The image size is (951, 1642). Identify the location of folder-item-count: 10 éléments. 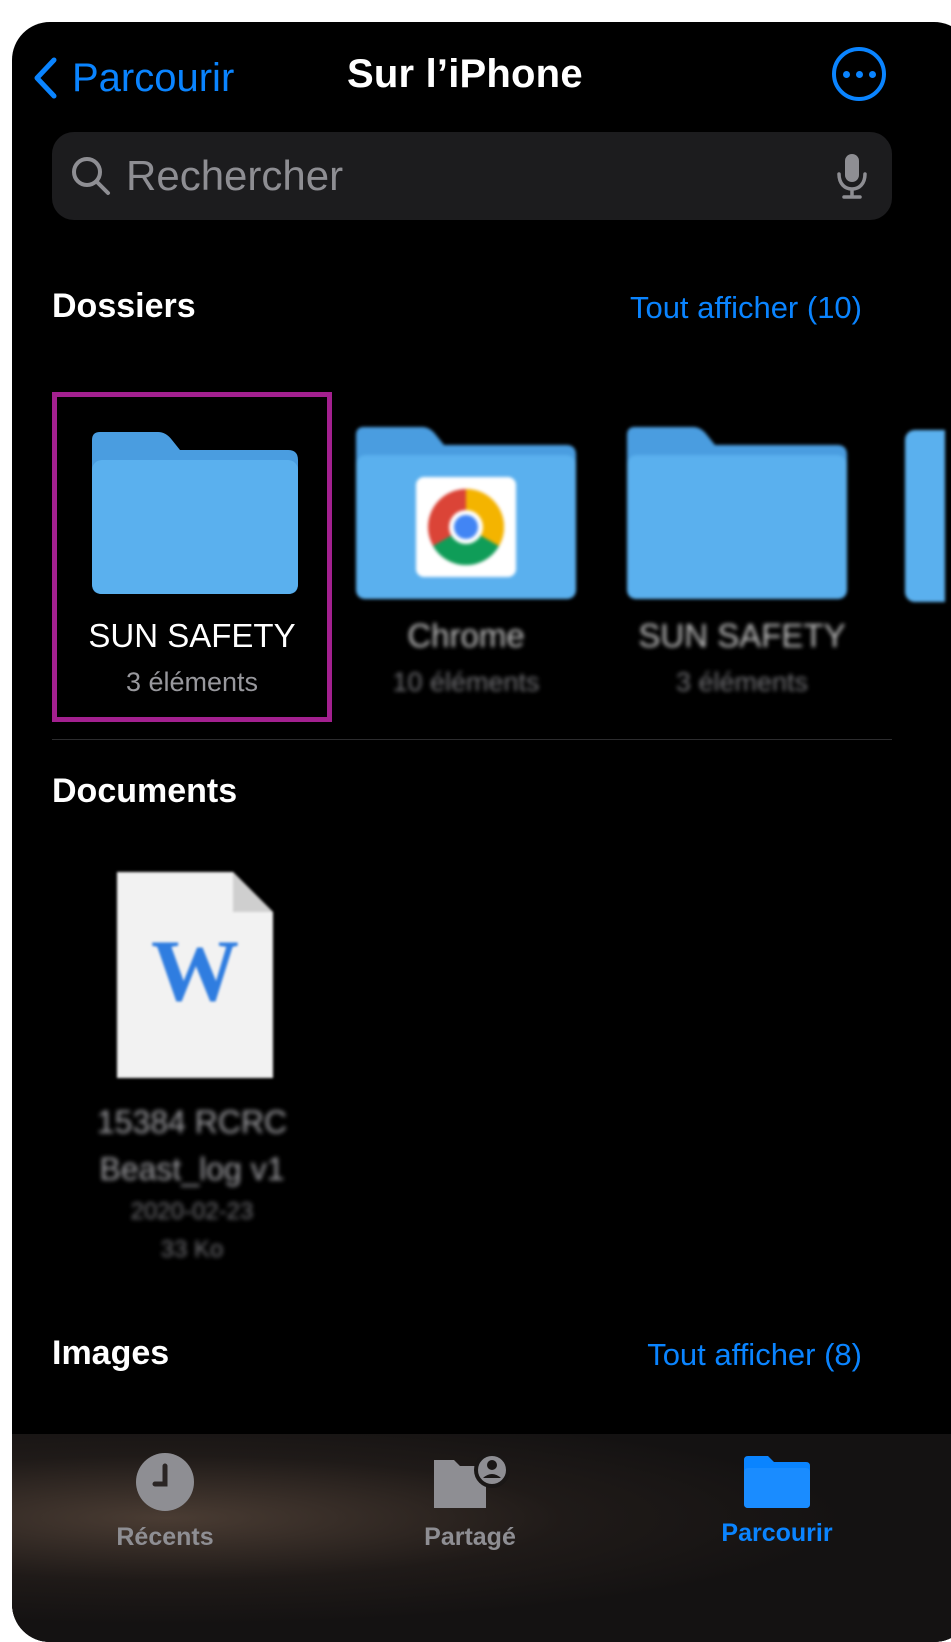
(466, 682).